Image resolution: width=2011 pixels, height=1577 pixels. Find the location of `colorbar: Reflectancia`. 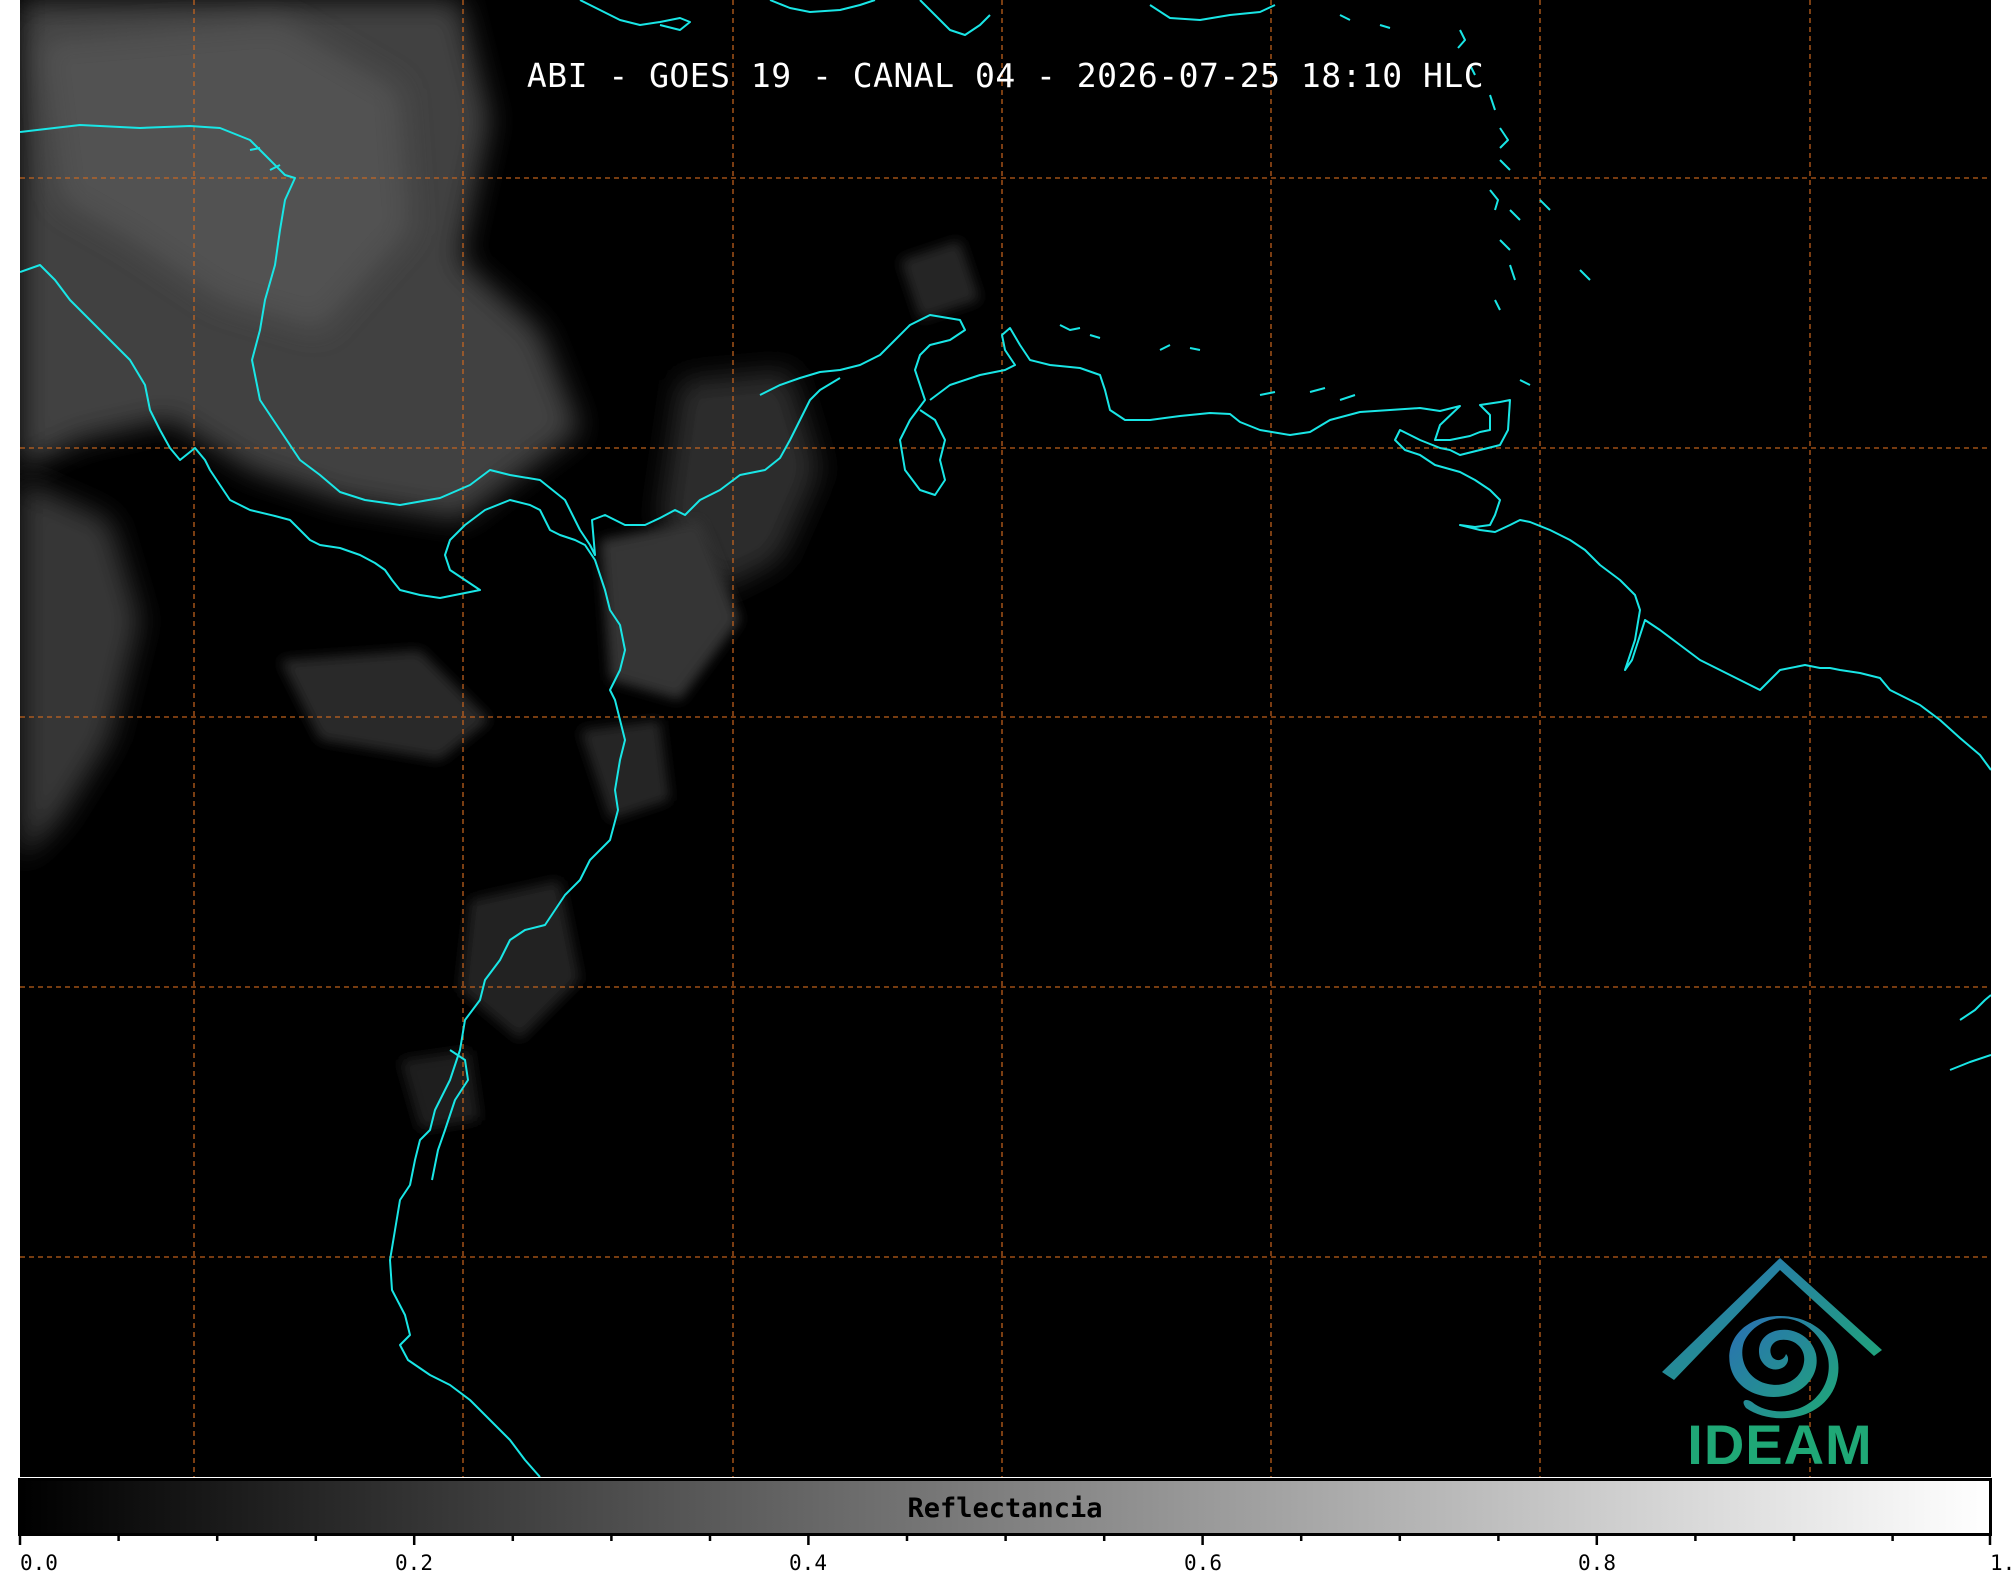

colorbar: Reflectancia is located at coordinates (1005, 1507).